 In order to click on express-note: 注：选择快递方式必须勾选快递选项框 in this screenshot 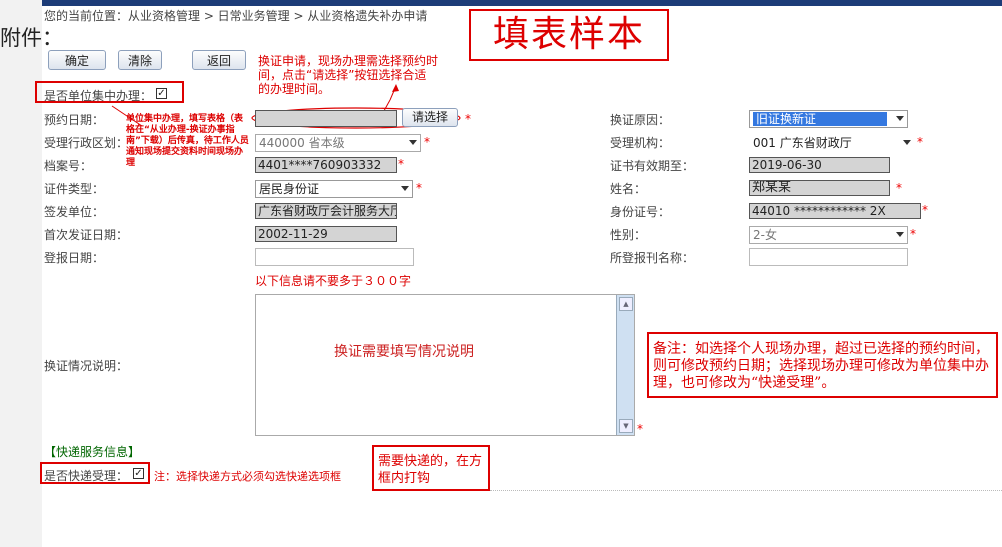, I will do `click(247, 476)`.